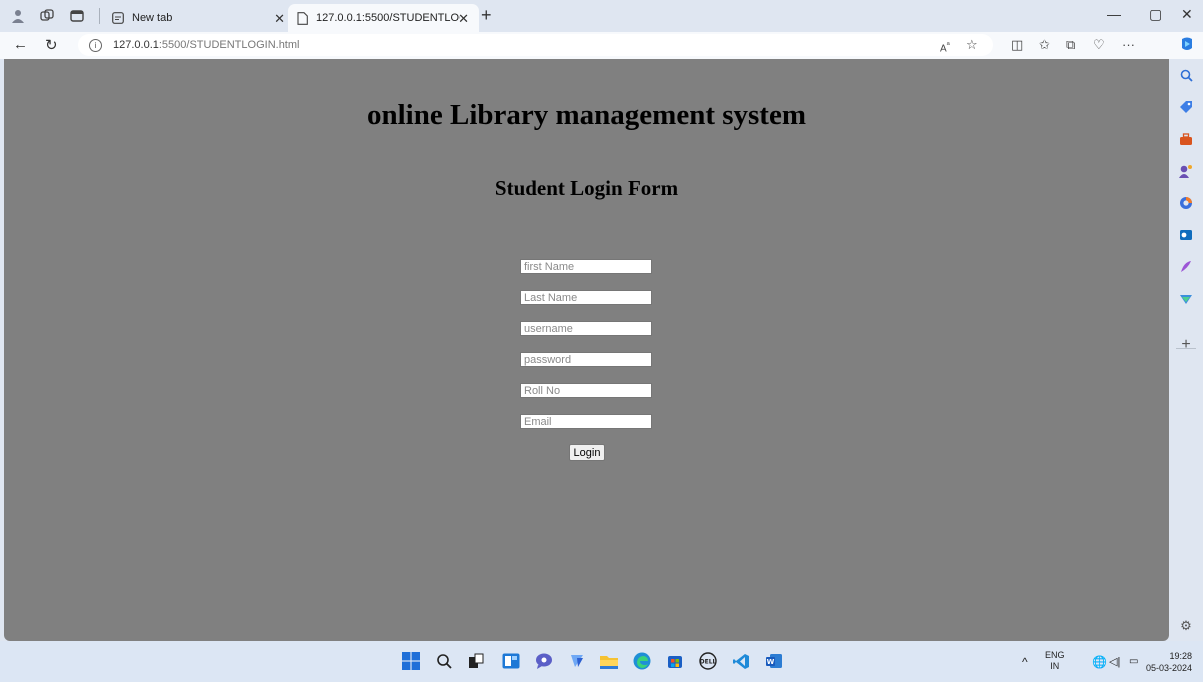  I want to click on show-hidden-icons-chevron-icon: ^, so click(1025, 661).